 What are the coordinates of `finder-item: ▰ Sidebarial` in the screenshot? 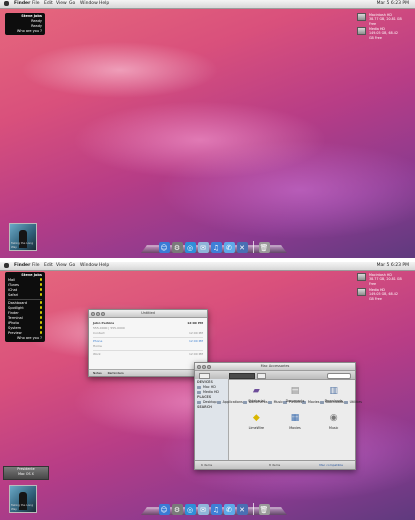 It's located at (256, 394).